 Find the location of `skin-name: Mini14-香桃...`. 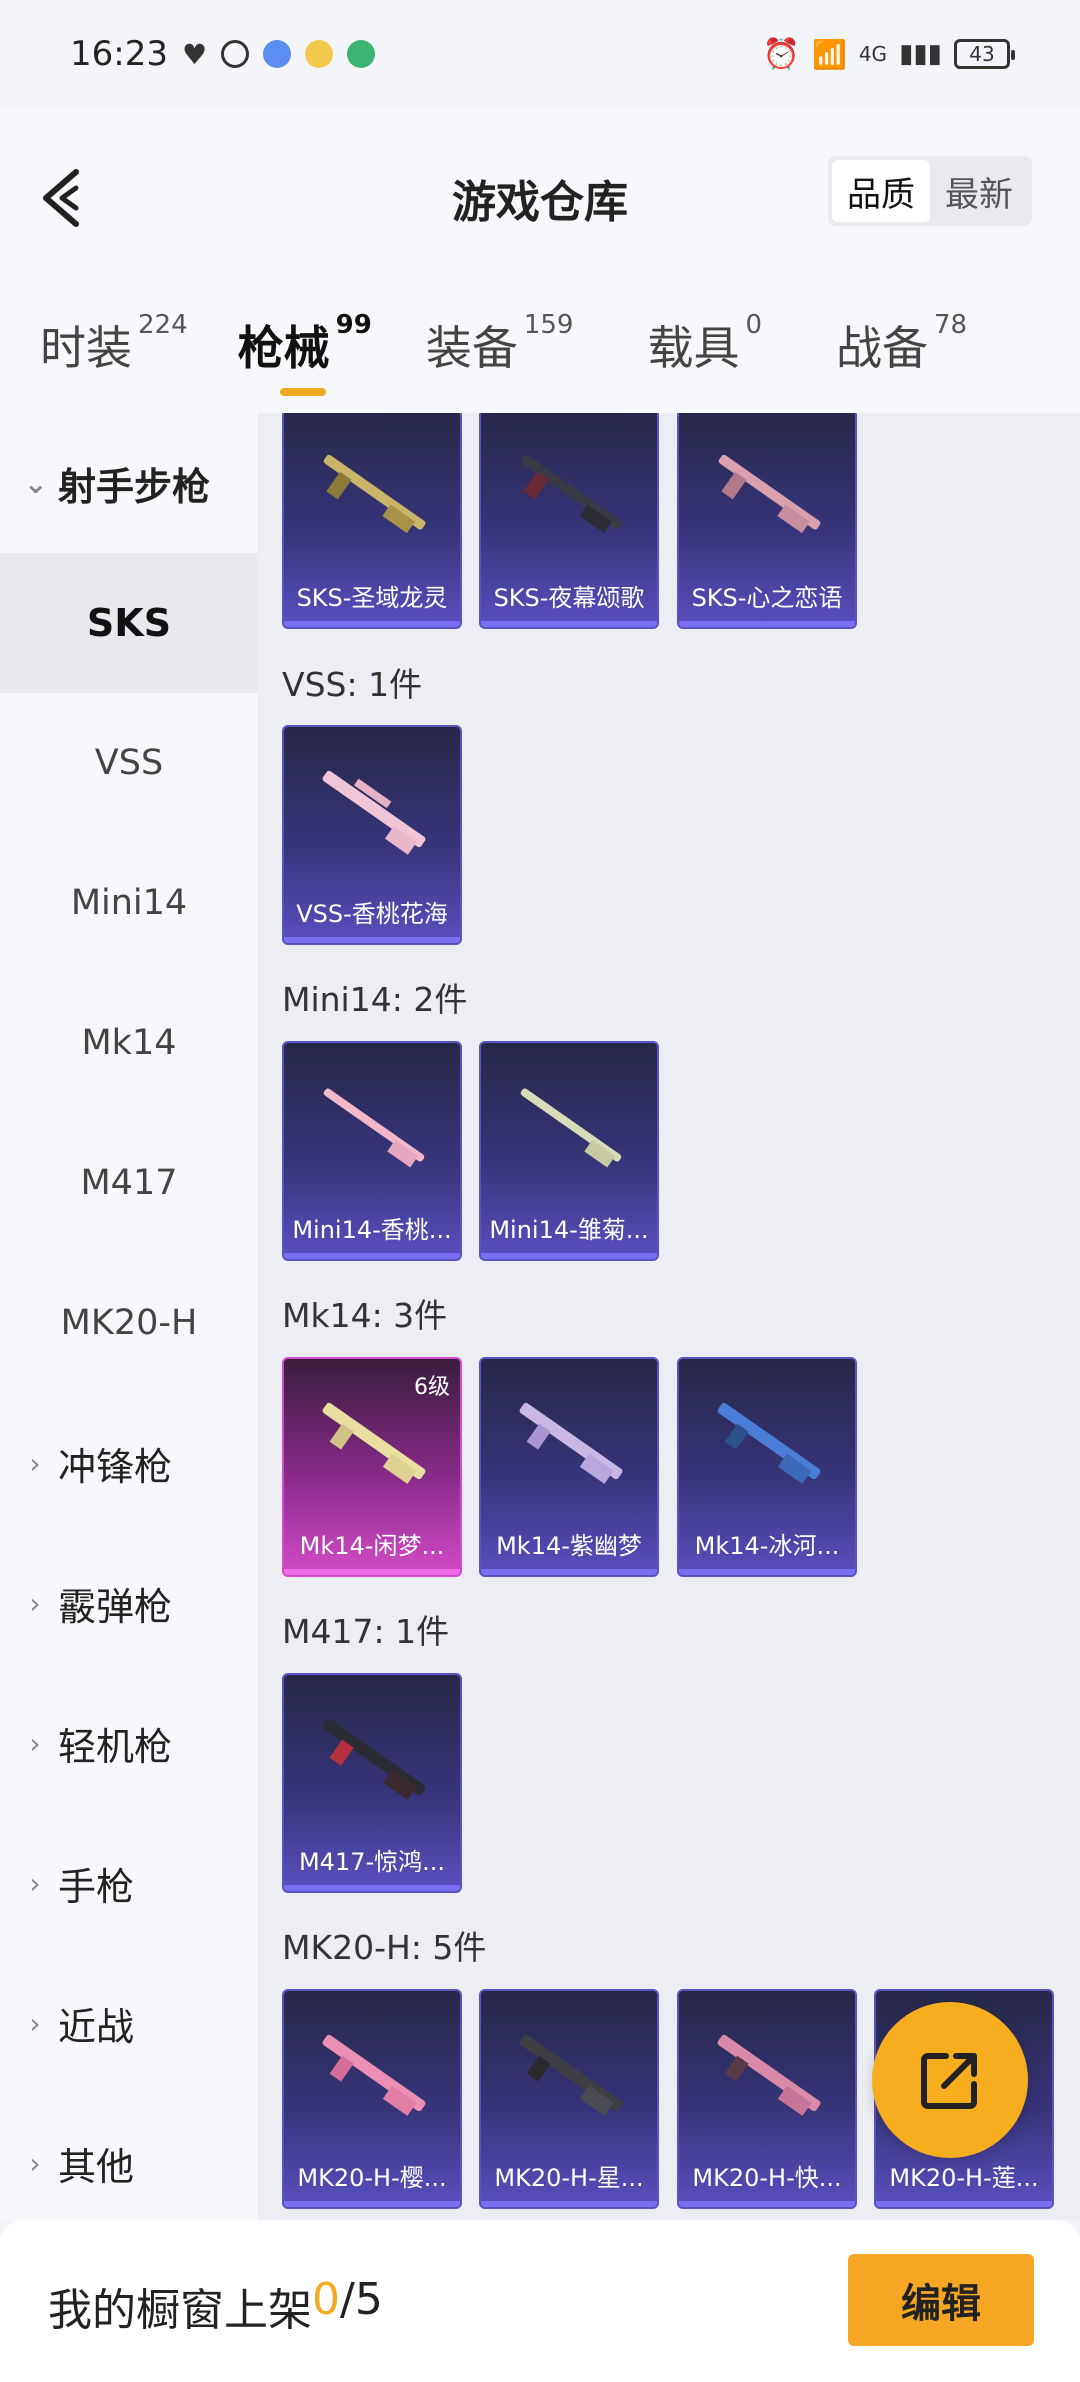

skin-name: Mini14-香桃... is located at coordinates (372, 1230).